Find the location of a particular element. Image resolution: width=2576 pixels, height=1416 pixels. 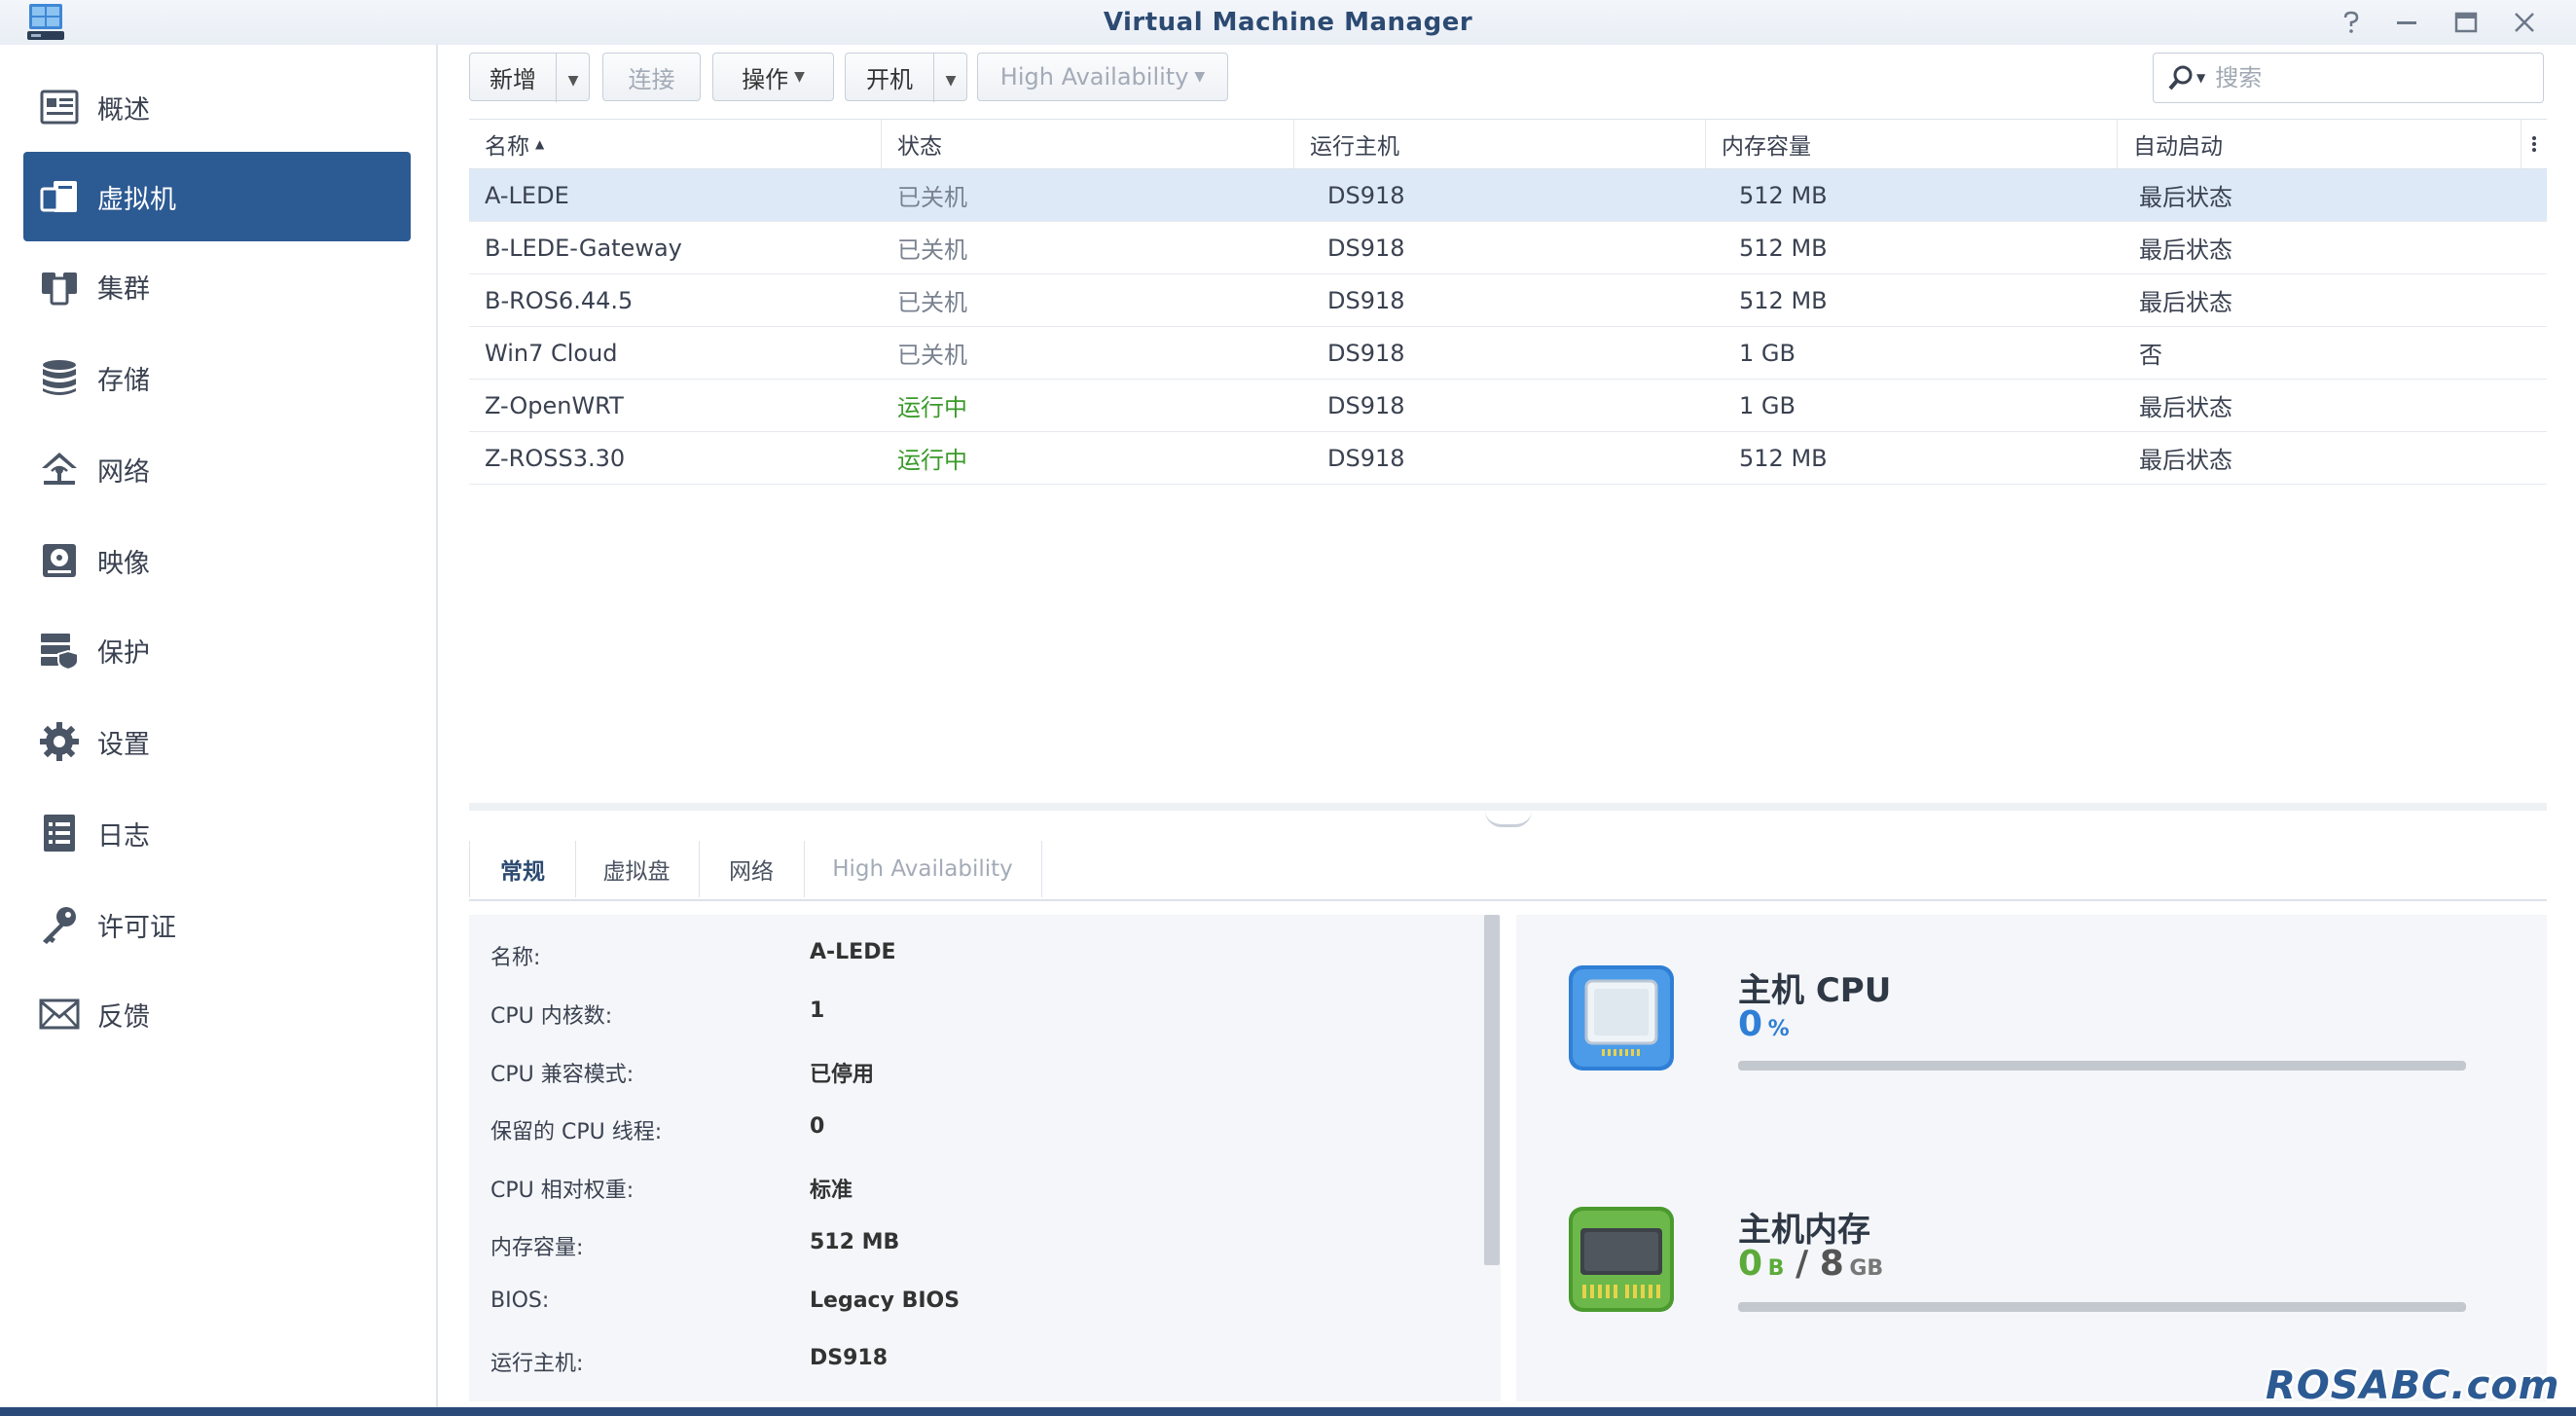

tab-high-availability: High Availability is located at coordinates (923, 869).